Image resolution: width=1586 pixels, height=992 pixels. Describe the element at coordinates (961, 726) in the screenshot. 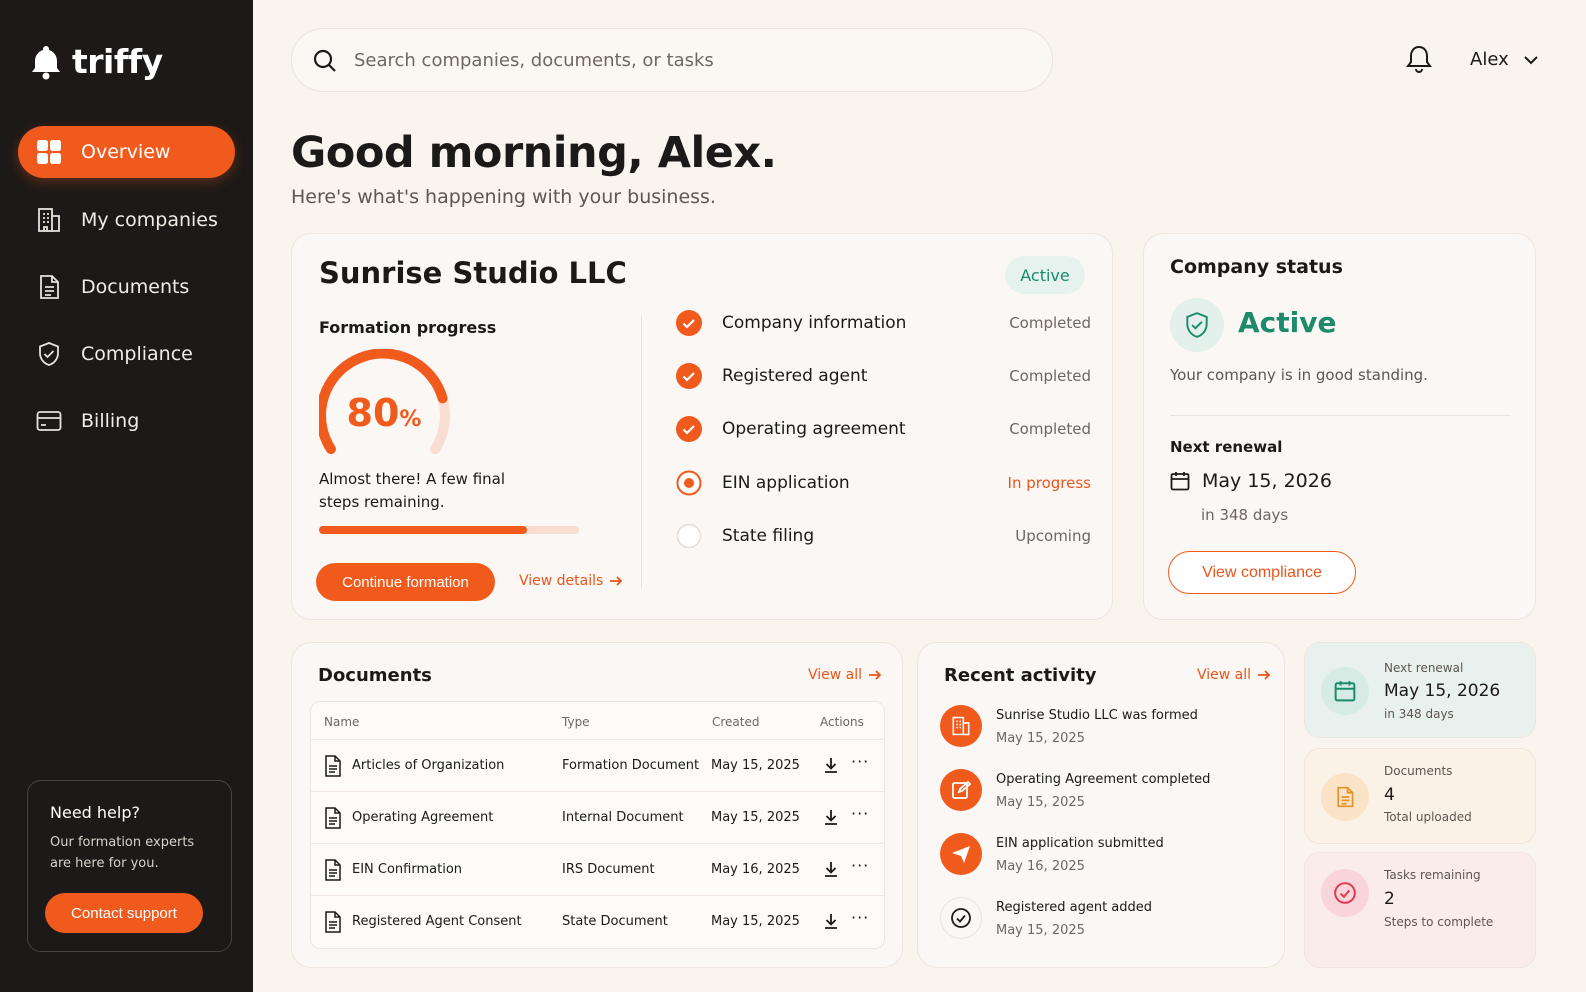

I see `building-icon` at that location.